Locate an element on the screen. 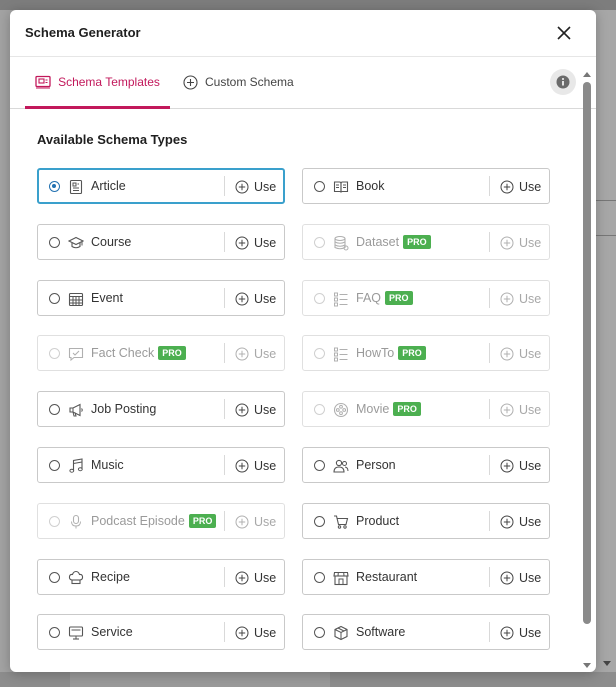 This screenshot has width=616, height=687. schema-type-service: Service Use is located at coordinates (161, 632).